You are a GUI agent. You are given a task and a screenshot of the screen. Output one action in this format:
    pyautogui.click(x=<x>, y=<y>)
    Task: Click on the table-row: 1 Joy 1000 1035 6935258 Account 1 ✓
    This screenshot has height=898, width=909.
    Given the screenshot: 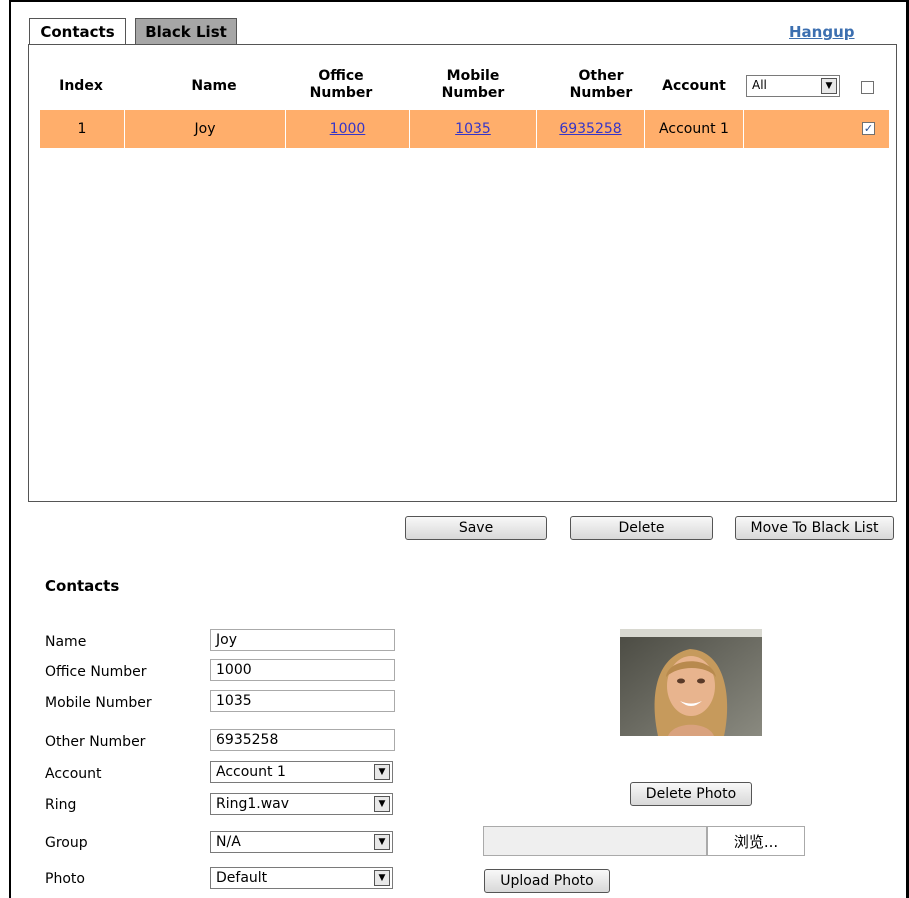 What is the action you would take?
    pyautogui.click(x=464, y=129)
    